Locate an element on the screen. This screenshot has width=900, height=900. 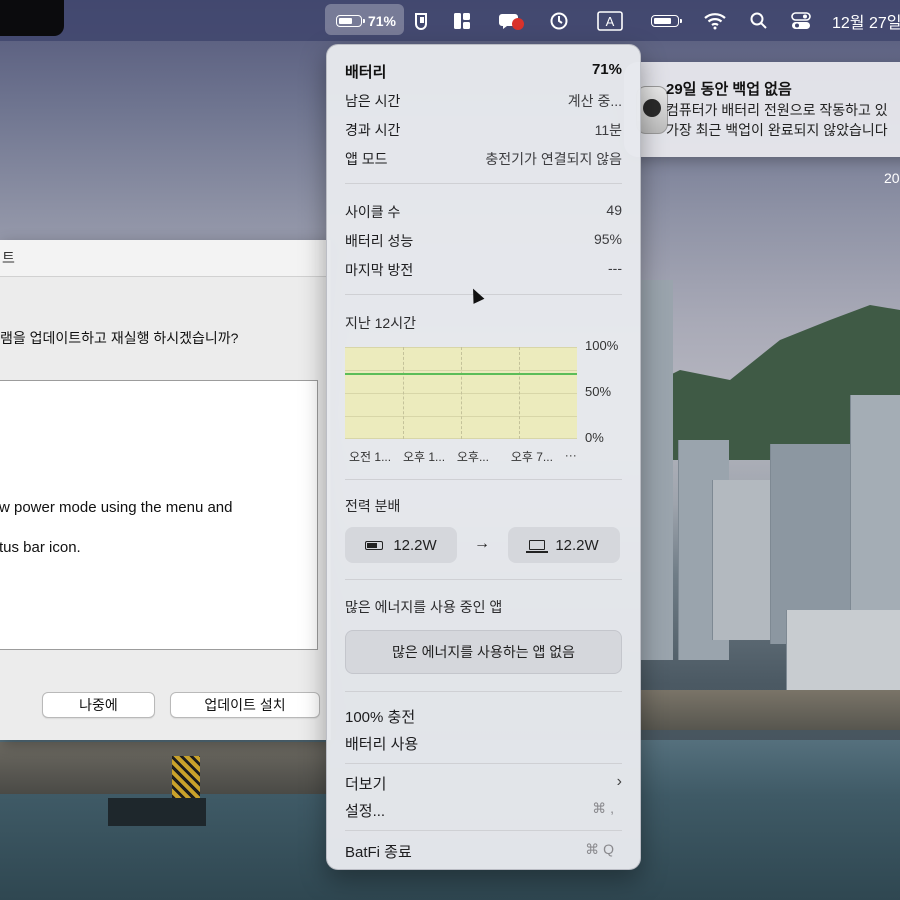
settings-menu-item: 설정... ⌘ , is located at coordinates (483, 811).